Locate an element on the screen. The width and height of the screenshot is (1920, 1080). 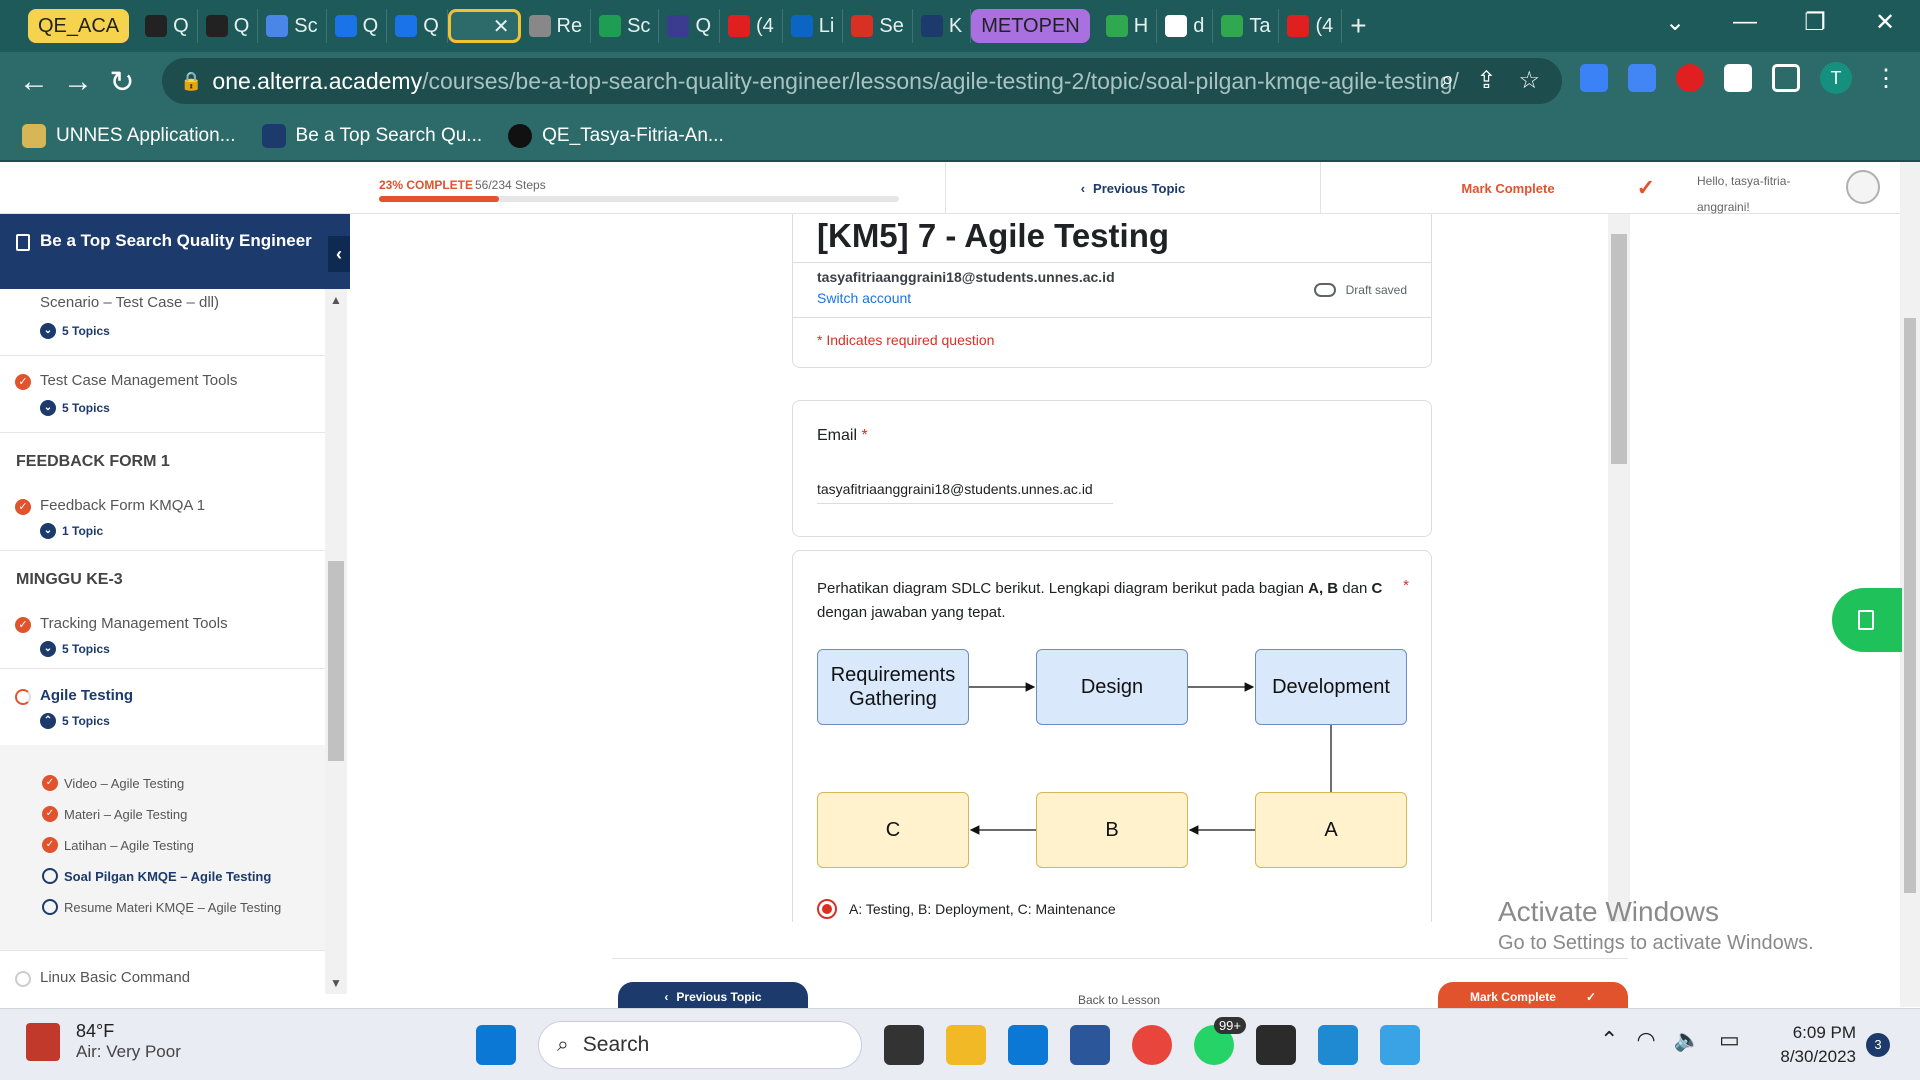
clock: 6:09 PM 8/30/2023 is located at coordinates (1813, 1045).